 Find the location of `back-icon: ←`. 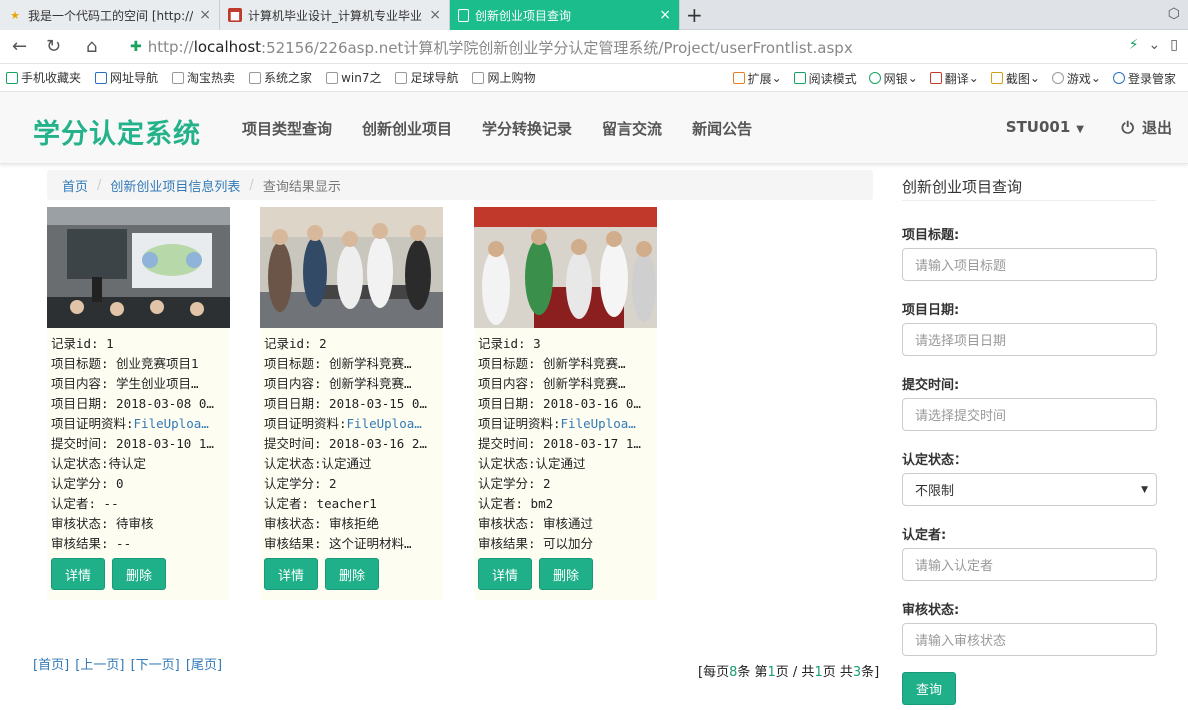

back-icon: ← is located at coordinates (19, 46).